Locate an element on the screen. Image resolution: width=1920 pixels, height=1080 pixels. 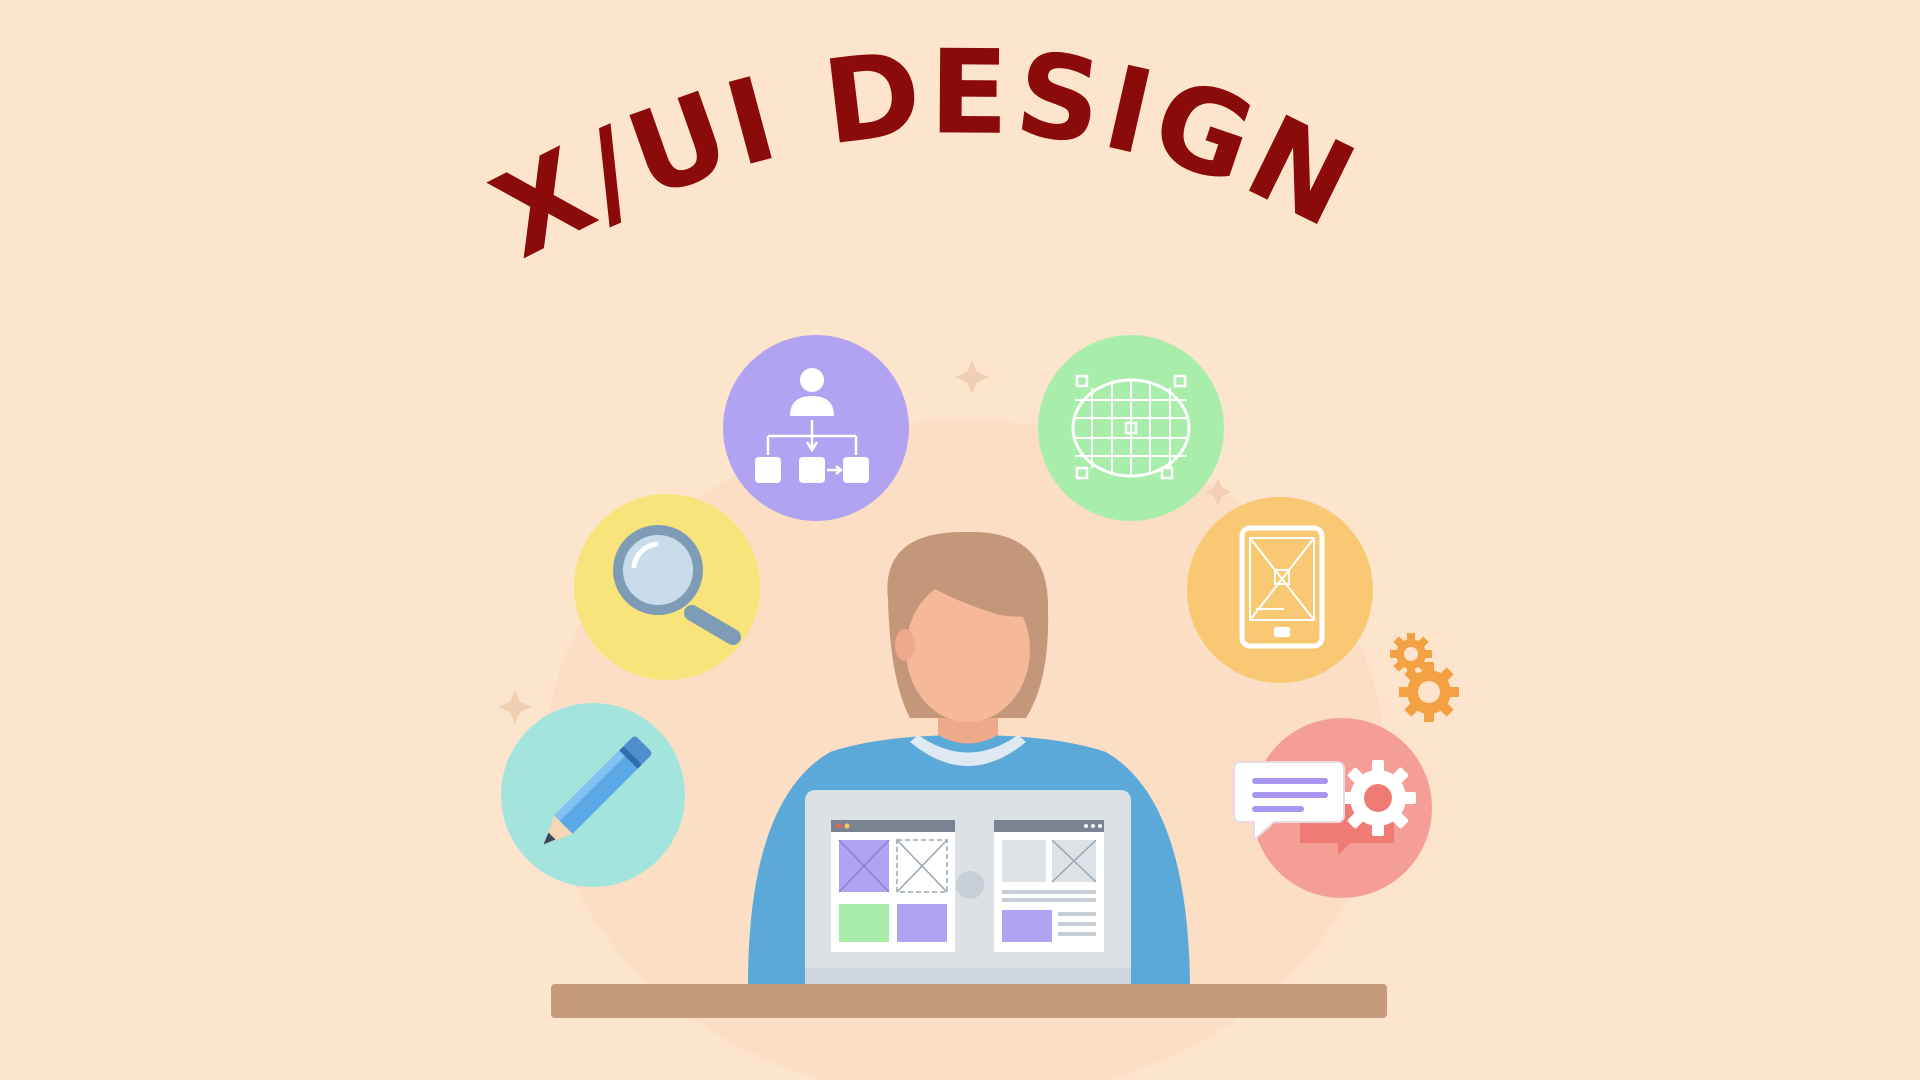
user-flow-badge is located at coordinates (816, 428).